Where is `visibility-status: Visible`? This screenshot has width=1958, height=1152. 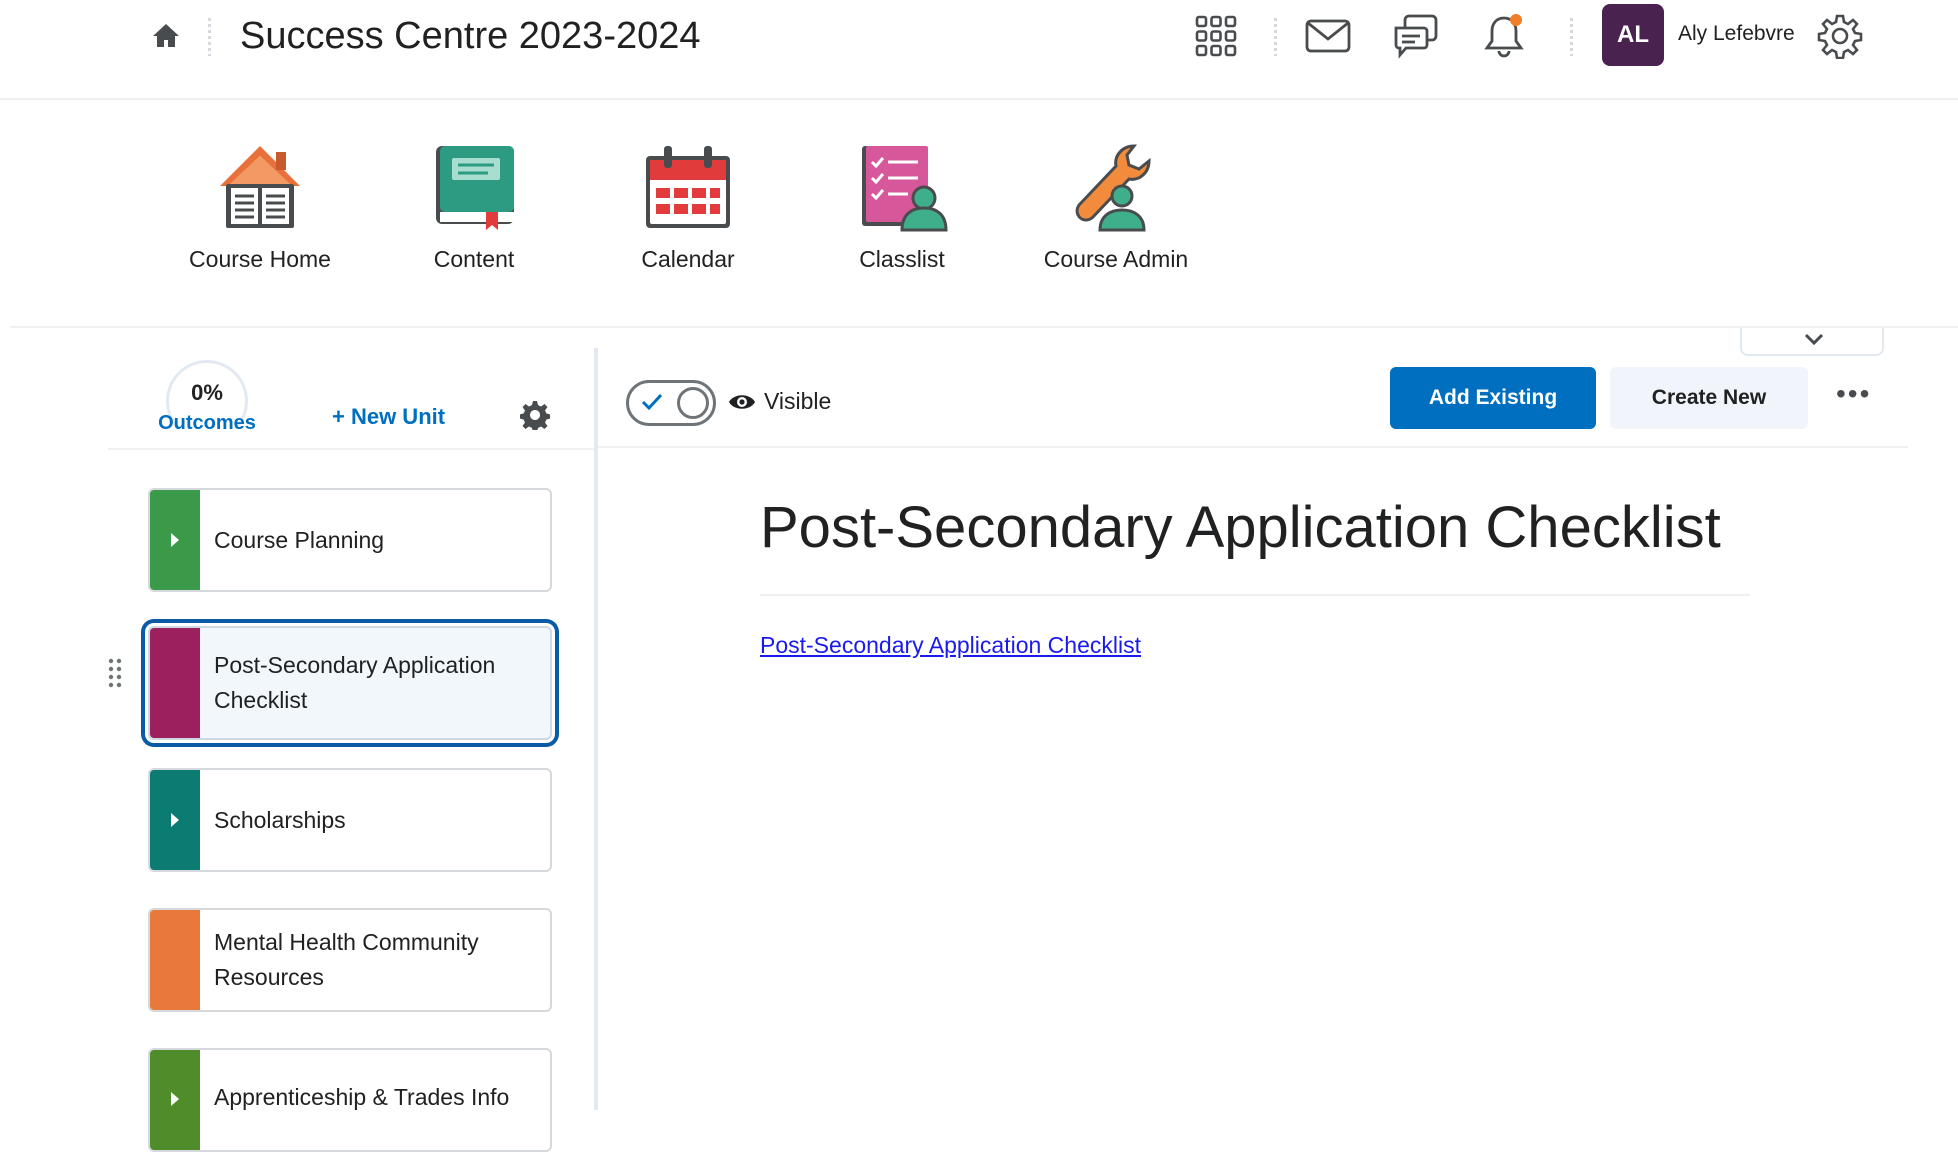 visibility-status: Visible is located at coordinates (779, 401).